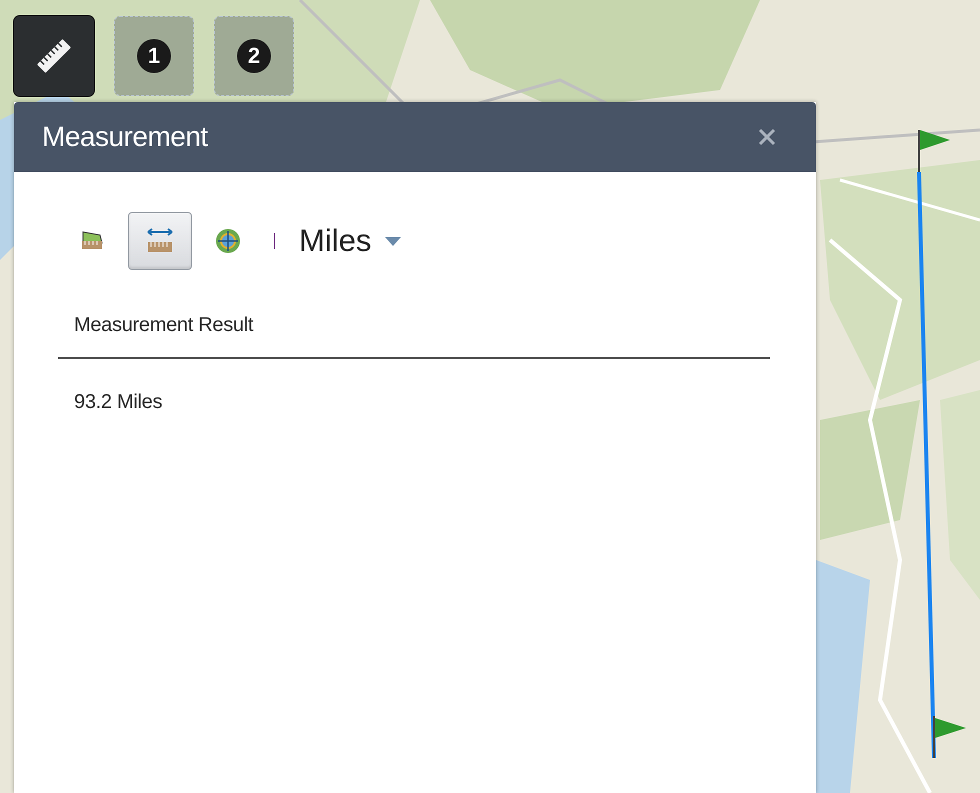  What do you see at coordinates (767, 137) in the screenshot?
I see `close-icon` at bounding box center [767, 137].